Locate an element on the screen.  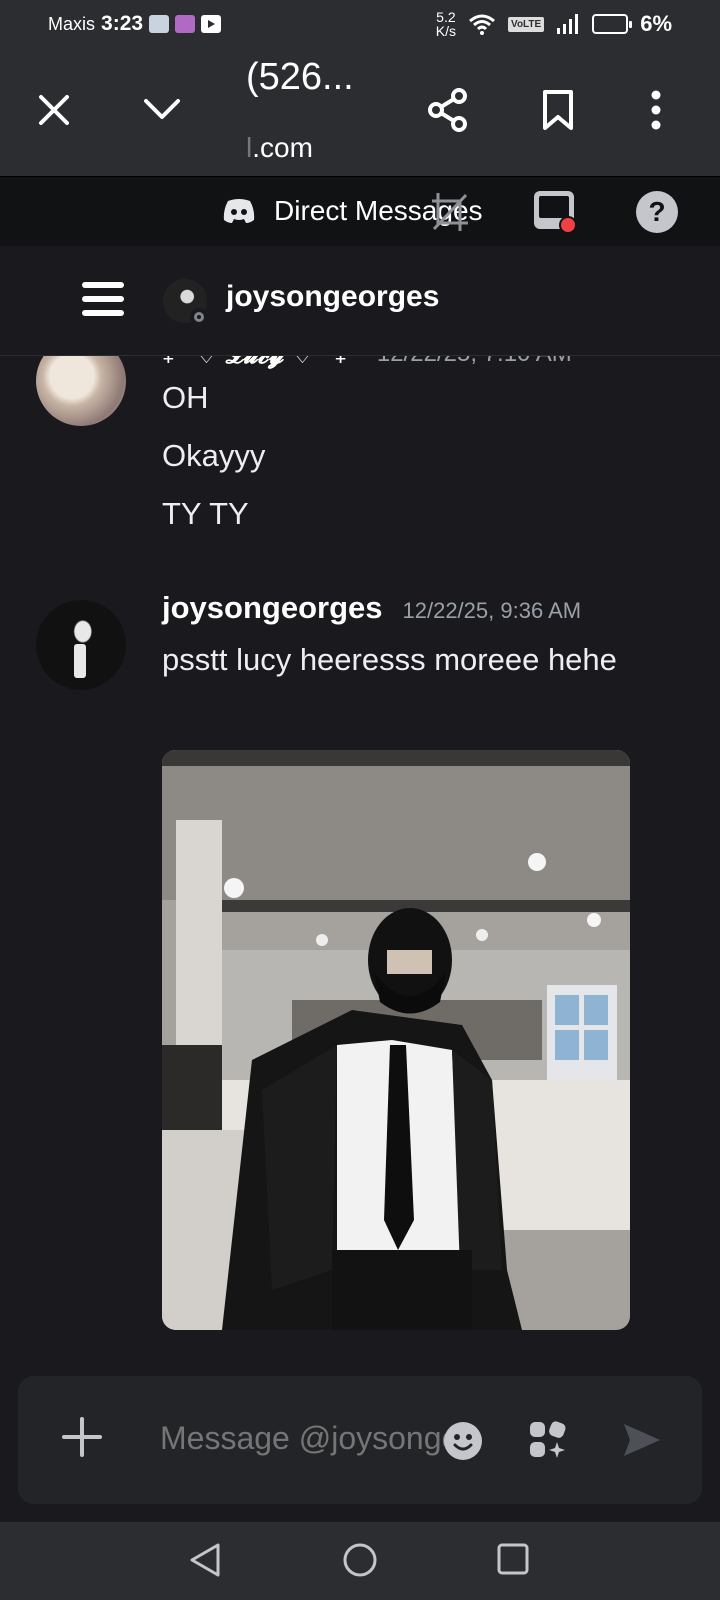
message-line: TY TY is located at coordinates (205, 513).